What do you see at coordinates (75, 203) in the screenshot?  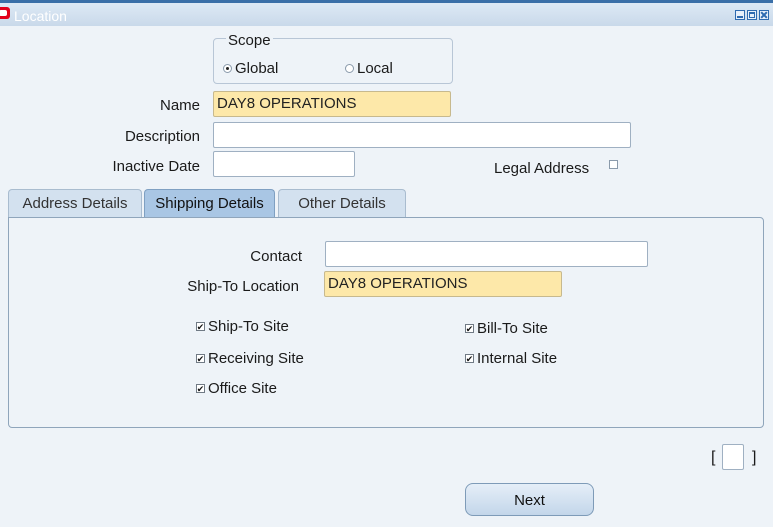 I see `tab-address-details: Address Details` at bounding box center [75, 203].